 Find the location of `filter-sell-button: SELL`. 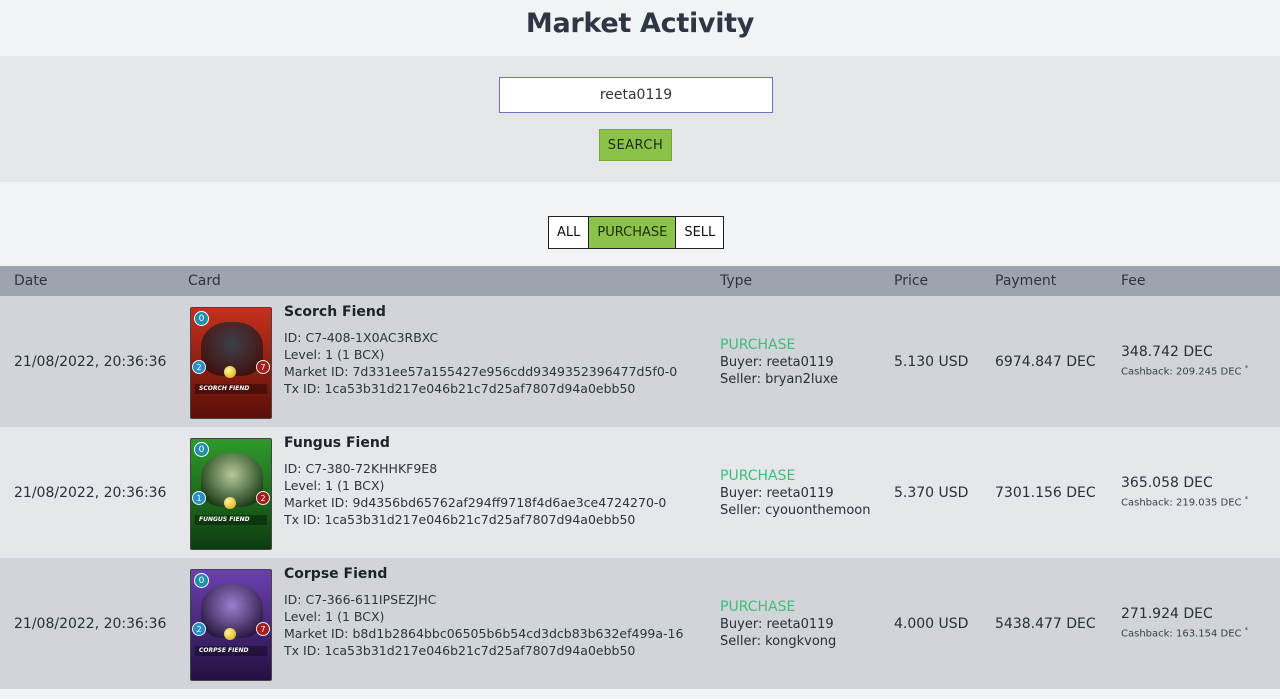

filter-sell-button: SELL is located at coordinates (700, 232).